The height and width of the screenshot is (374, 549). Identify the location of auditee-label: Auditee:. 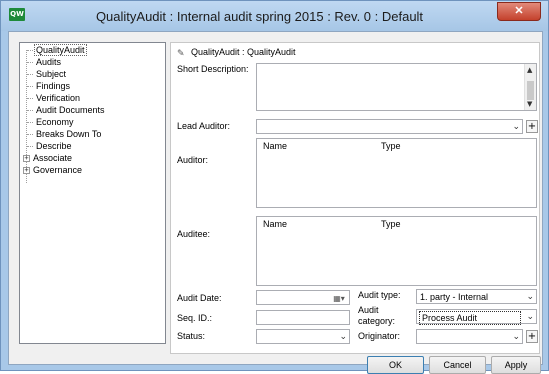
(194, 234).